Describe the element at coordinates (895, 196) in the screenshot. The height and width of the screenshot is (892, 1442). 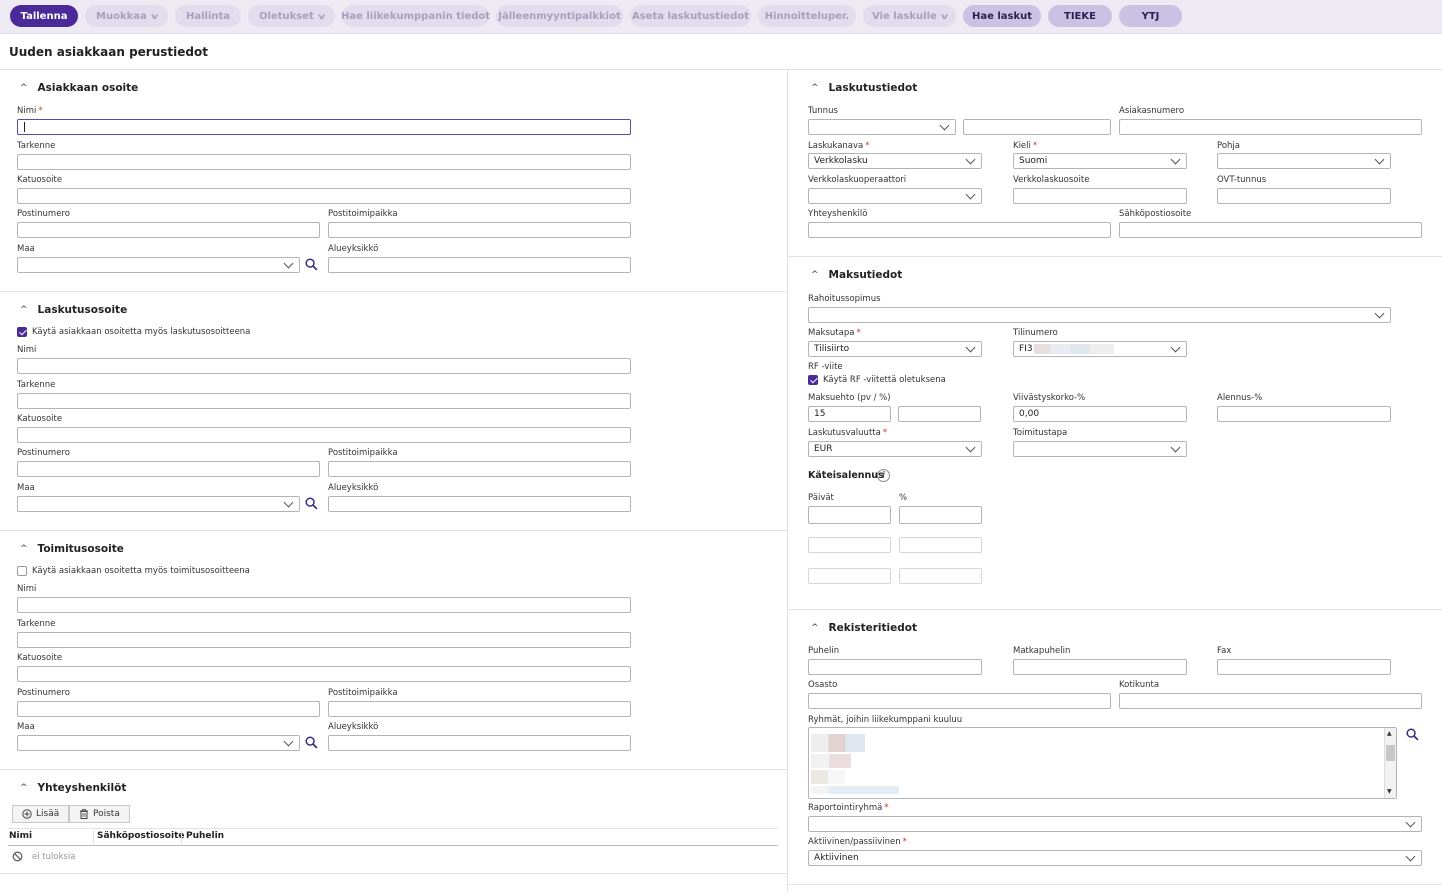
I see `operator-select` at that location.